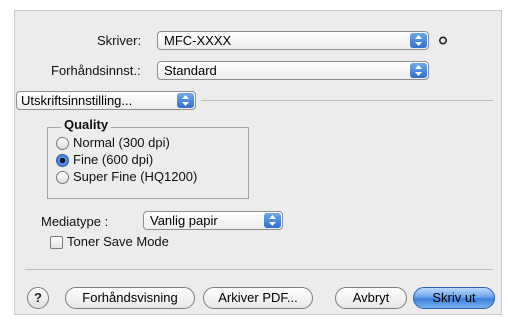 The image size is (508, 324). What do you see at coordinates (135, 176) in the screenshot?
I see `radio-super-fine-label: Super Fine (HQ1200)` at bounding box center [135, 176].